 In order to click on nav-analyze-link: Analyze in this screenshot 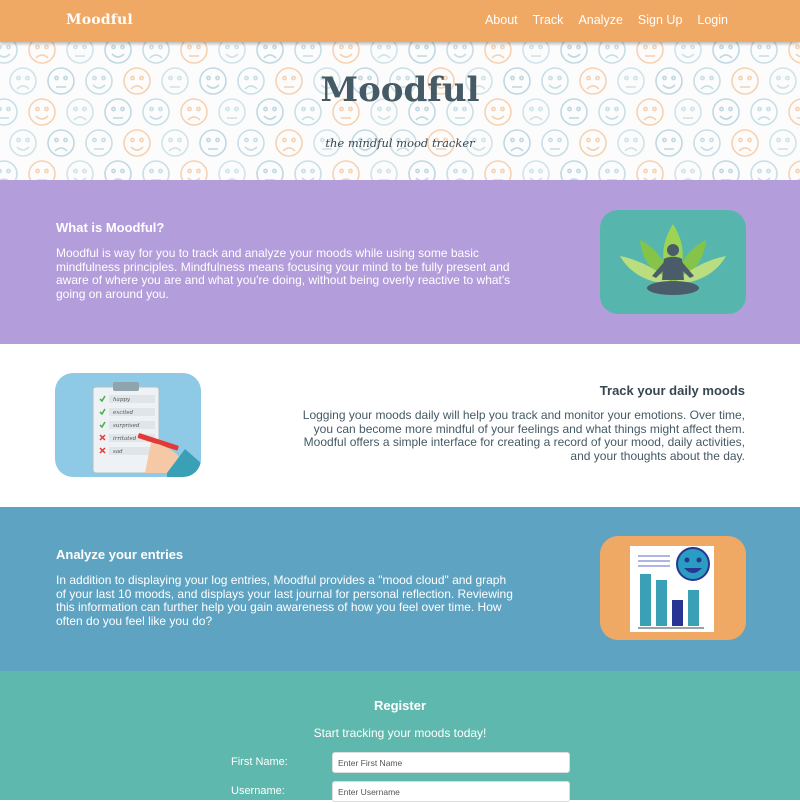, I will do `click(600, 20)`.